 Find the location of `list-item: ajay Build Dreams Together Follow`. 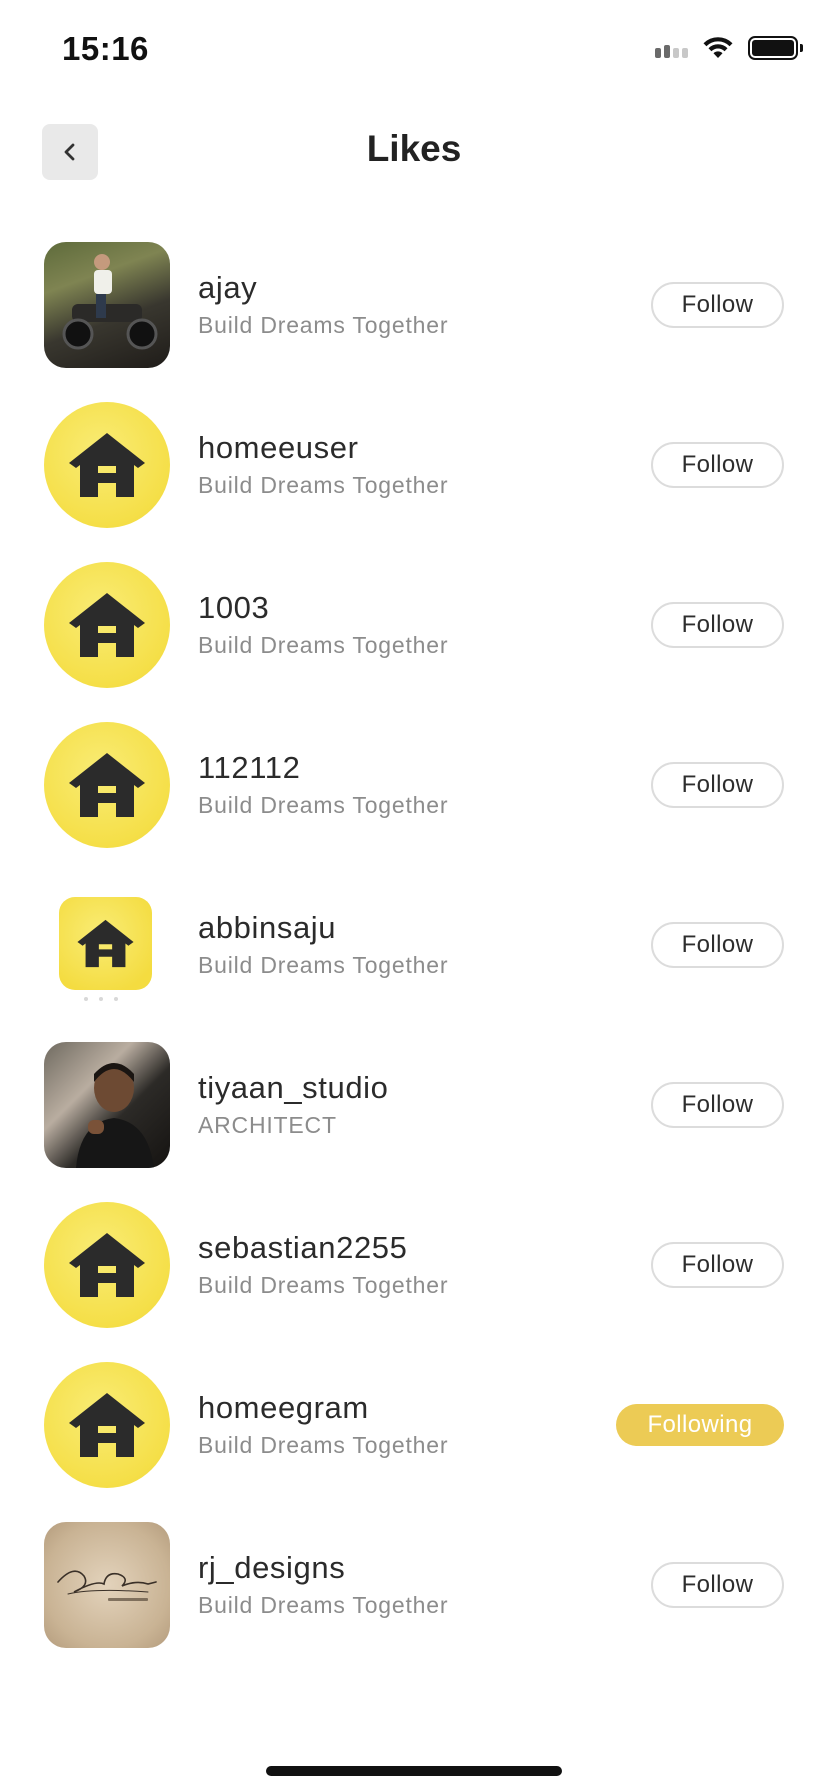

list-item: ajay Build Dreams Together Follow is located at coordinates (414, 314).